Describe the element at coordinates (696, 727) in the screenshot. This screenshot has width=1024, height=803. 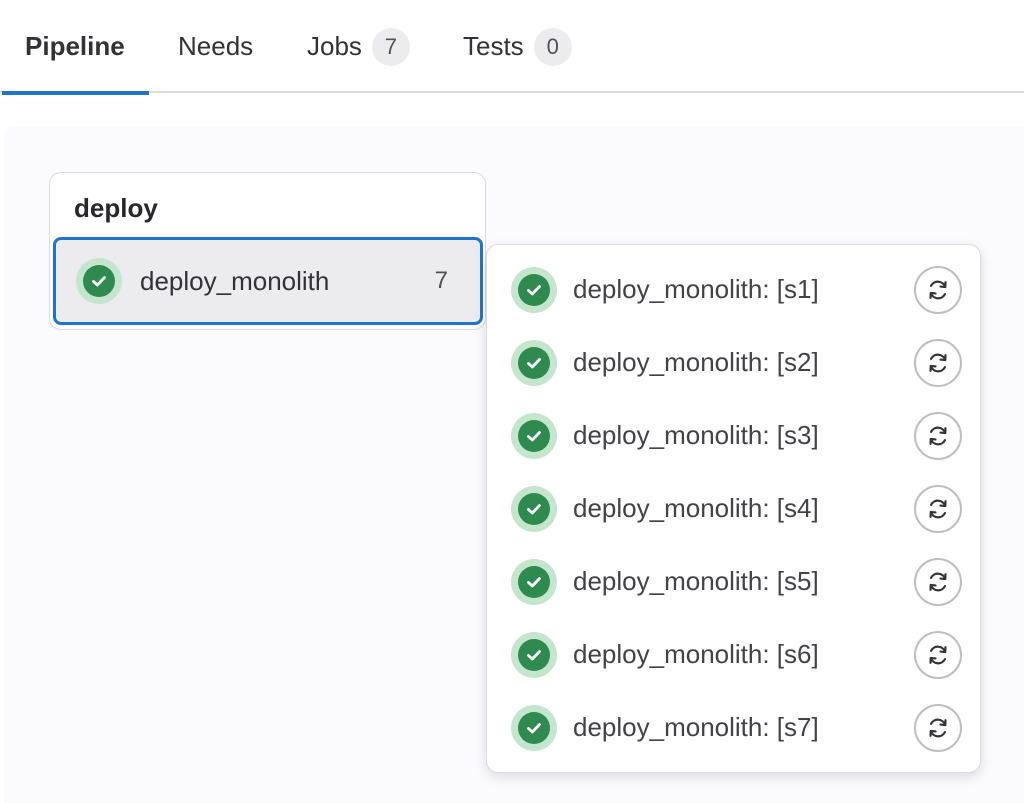
I see `dropdown-job-name: deploy_monolith: [s7]` at that location.